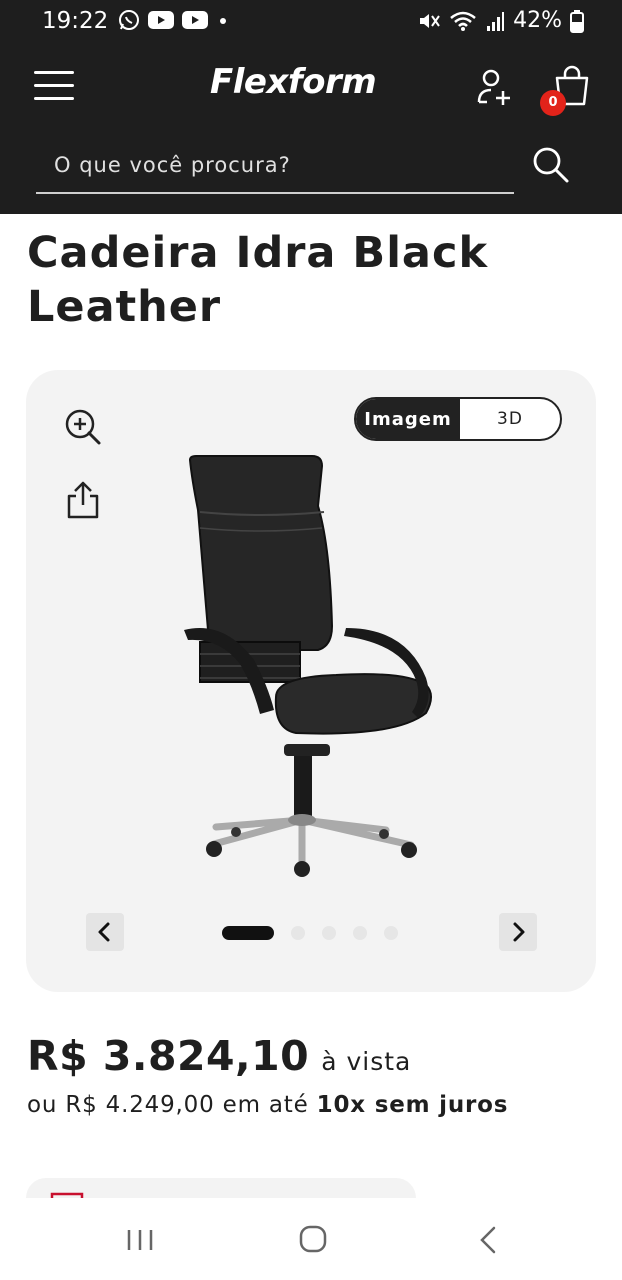 Image resolution: width=622 pixels, height=1280 pixels. I want to click on toggle-image-button: Imagem, so click(408, 419).